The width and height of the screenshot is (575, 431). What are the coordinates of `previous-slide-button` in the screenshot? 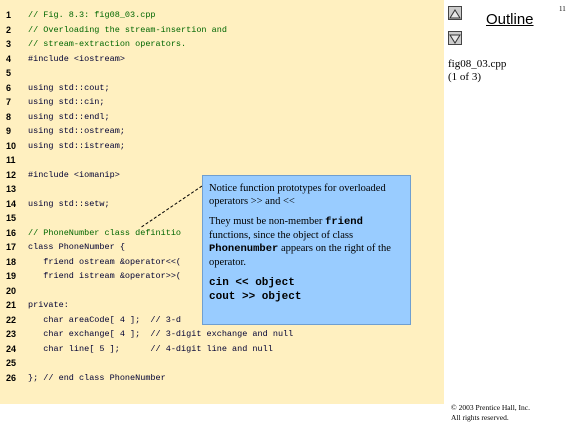 It's located at (455, 13).